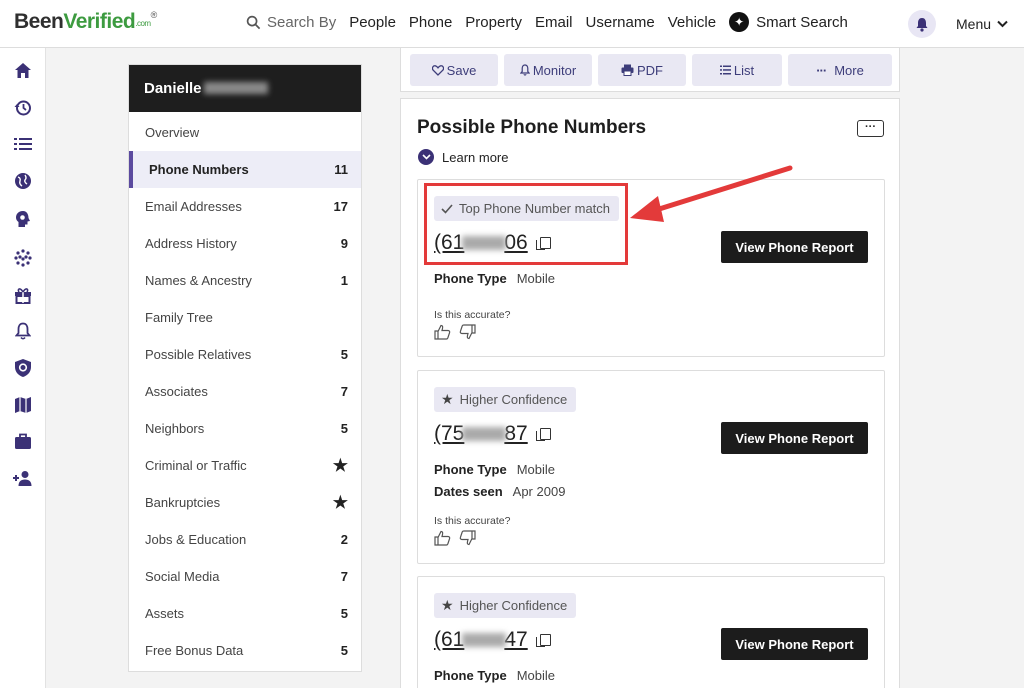  Describe the element at coordinates (85, 22) in the screenshot. I see `brand-logo: BeenVerified.com®` at that location.